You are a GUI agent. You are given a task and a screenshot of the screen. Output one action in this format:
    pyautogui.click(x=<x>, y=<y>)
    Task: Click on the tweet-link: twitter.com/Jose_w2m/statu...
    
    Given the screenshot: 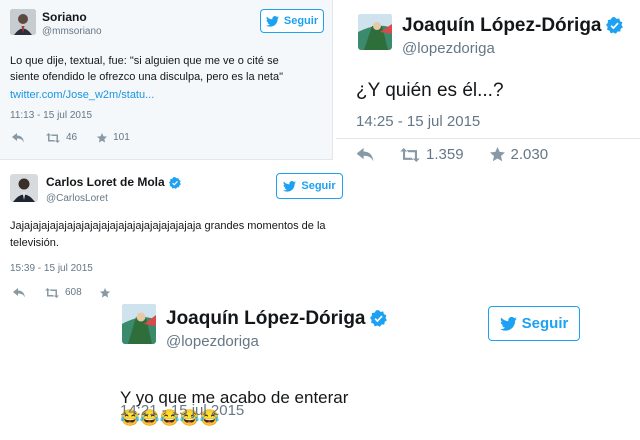 What is the action you would take?
    pyautogui.click(x=82, y=95)
    